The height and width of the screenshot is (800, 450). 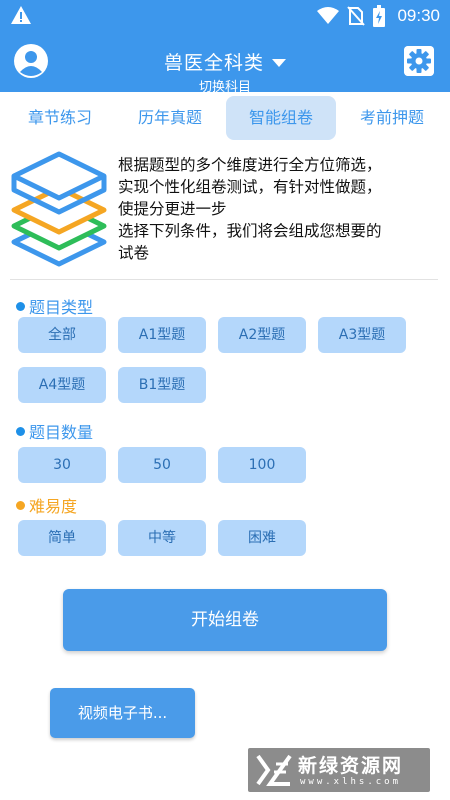 I want to click on section-title-text: 题目类型, so click(x=61, y=307).